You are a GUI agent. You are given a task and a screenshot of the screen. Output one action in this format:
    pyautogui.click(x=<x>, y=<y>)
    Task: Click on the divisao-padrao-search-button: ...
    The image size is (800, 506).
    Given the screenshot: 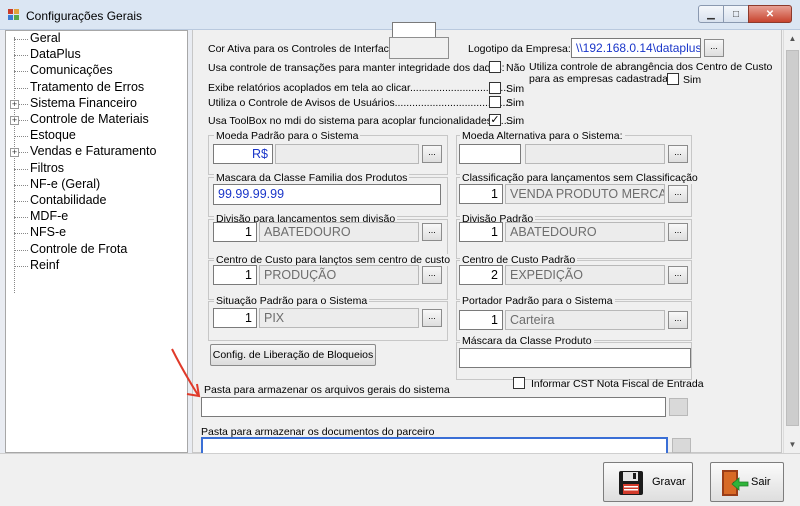 What is the action you would take?
    pyautogui.click(x=678, y=232)
    